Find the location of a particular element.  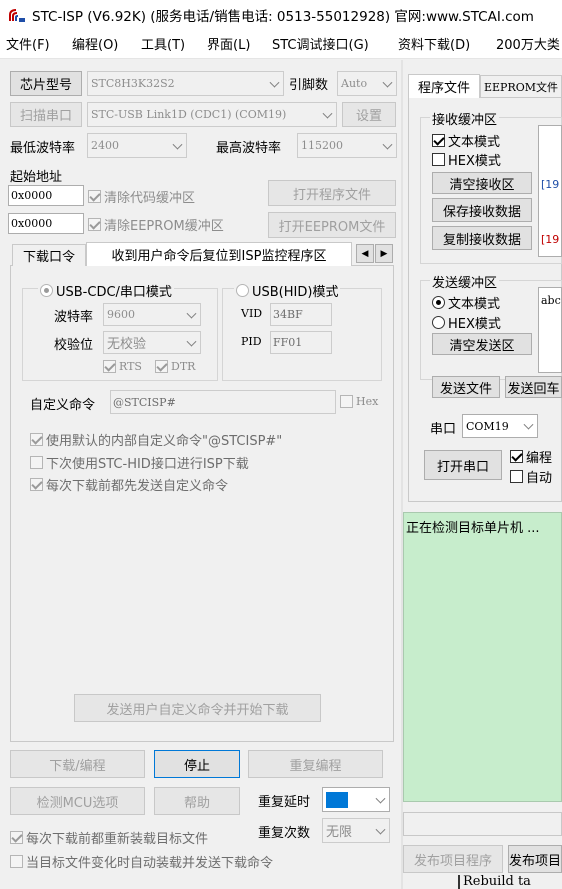

build-output-line: Rebuild ta is located at coordinates (497, 882).